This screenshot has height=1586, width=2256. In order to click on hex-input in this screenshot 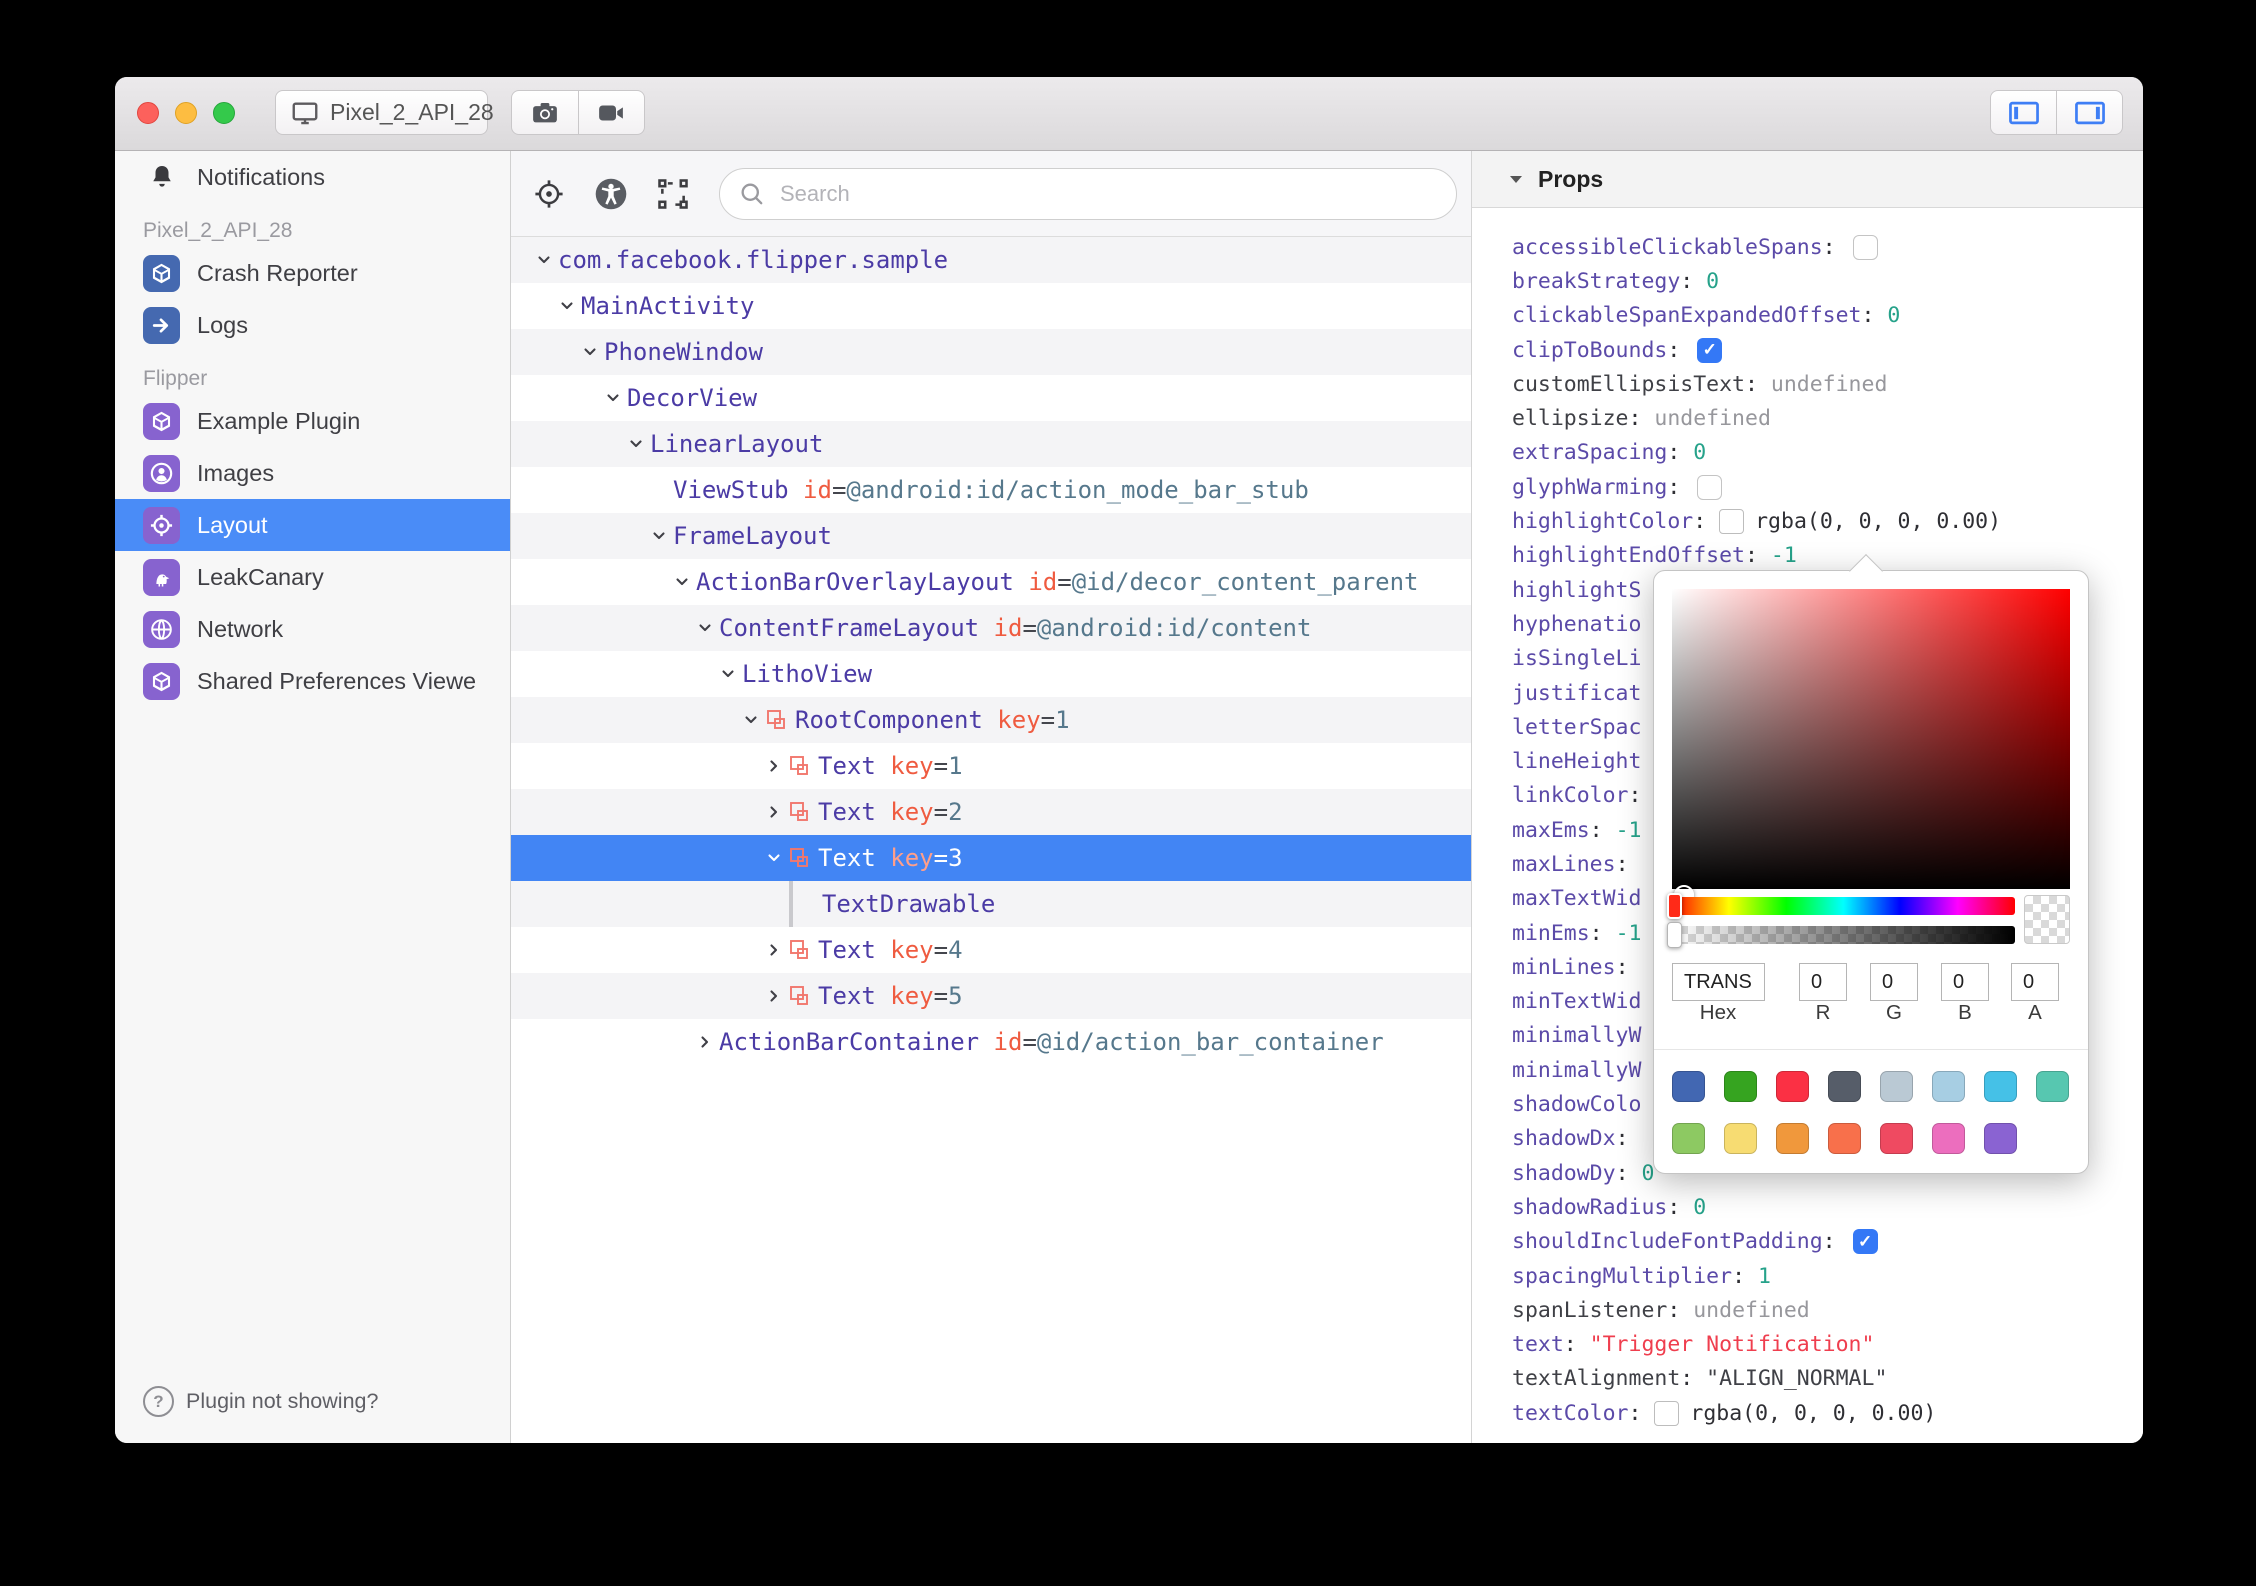, I will do `click(1718, 982)`.